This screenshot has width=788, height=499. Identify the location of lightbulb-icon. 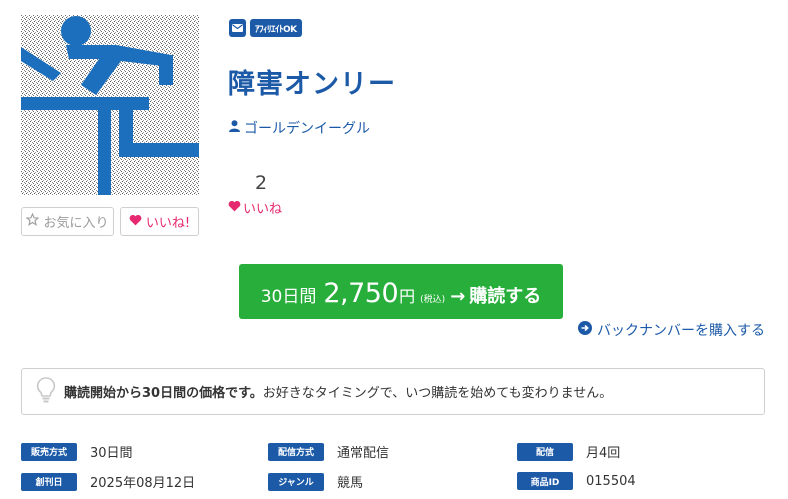
(46, 391).